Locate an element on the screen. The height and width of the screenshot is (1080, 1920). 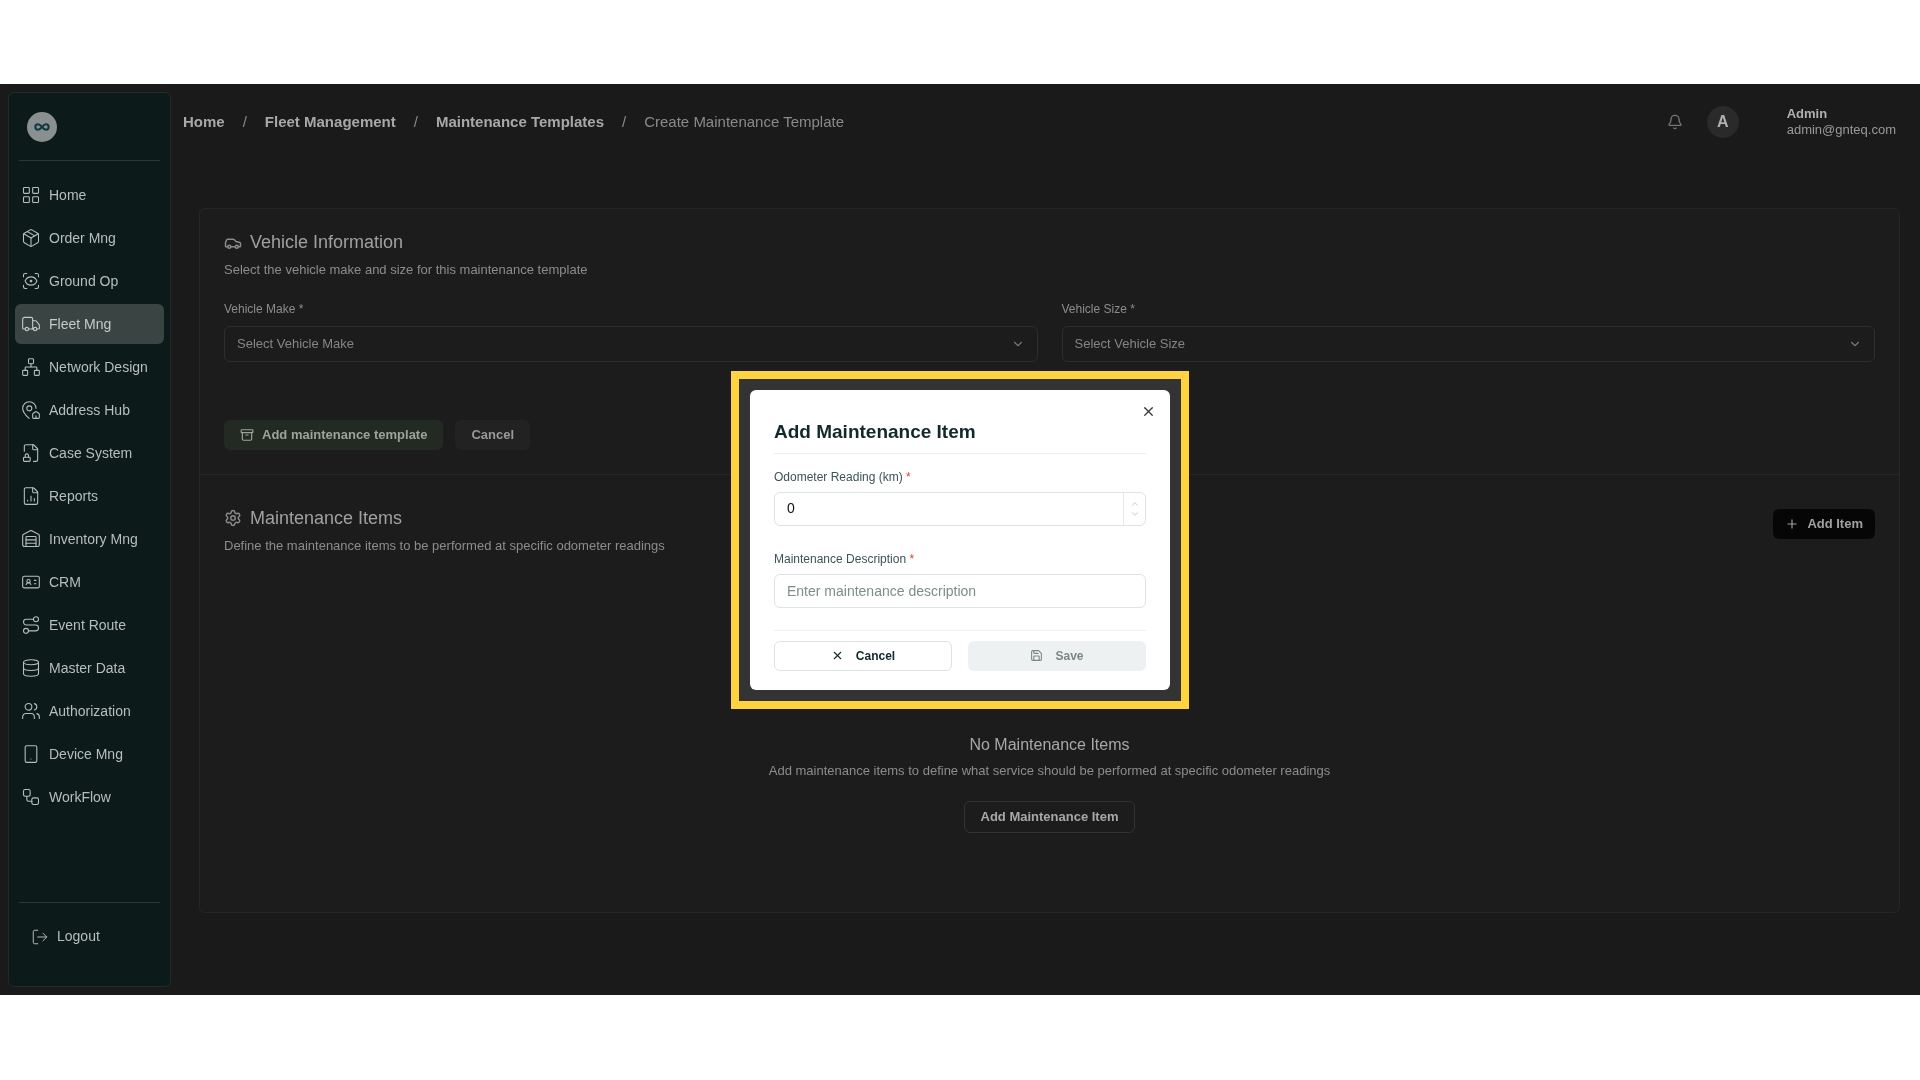
breadcrumb-current: Create Maintenance Template is located at coordinates (744, 121).